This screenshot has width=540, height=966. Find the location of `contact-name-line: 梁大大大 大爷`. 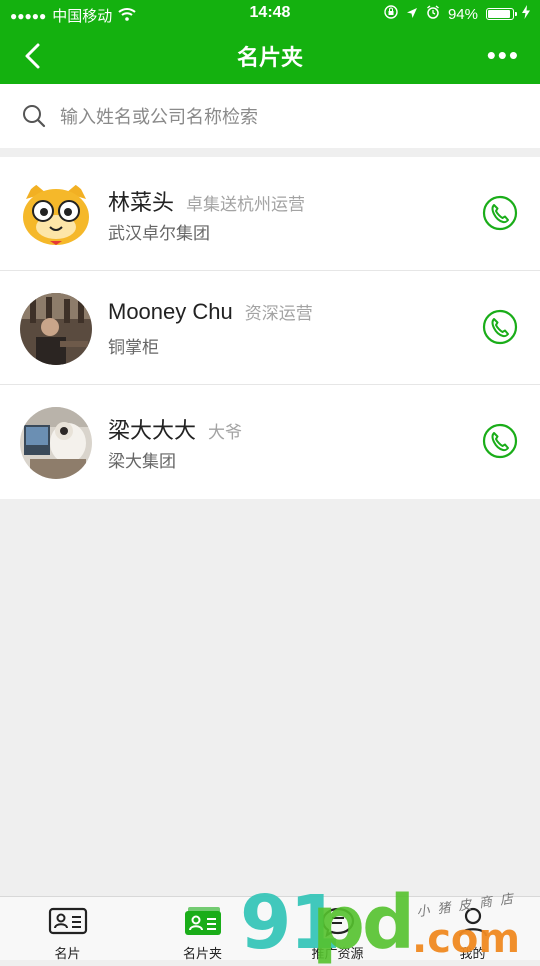

contact-name-line: 梁大大大 大爷 is located at coordinates (175, 429).